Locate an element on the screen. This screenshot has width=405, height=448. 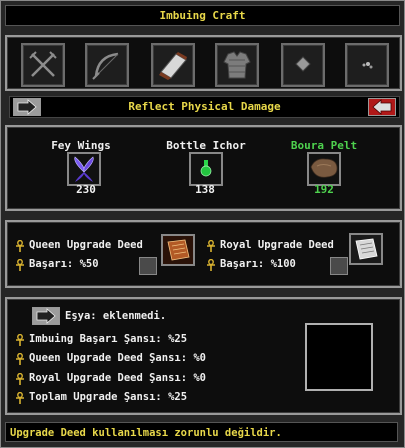
window-title: Imbuing Craft is located at coordinates (202, 15).